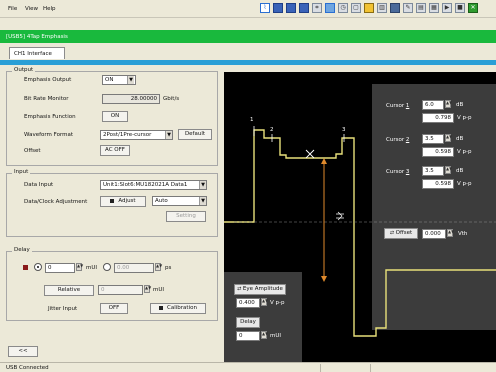 The height and width of the screenshot is (372, 496). I want to click on relative-button: Relative, so click(69, 290).